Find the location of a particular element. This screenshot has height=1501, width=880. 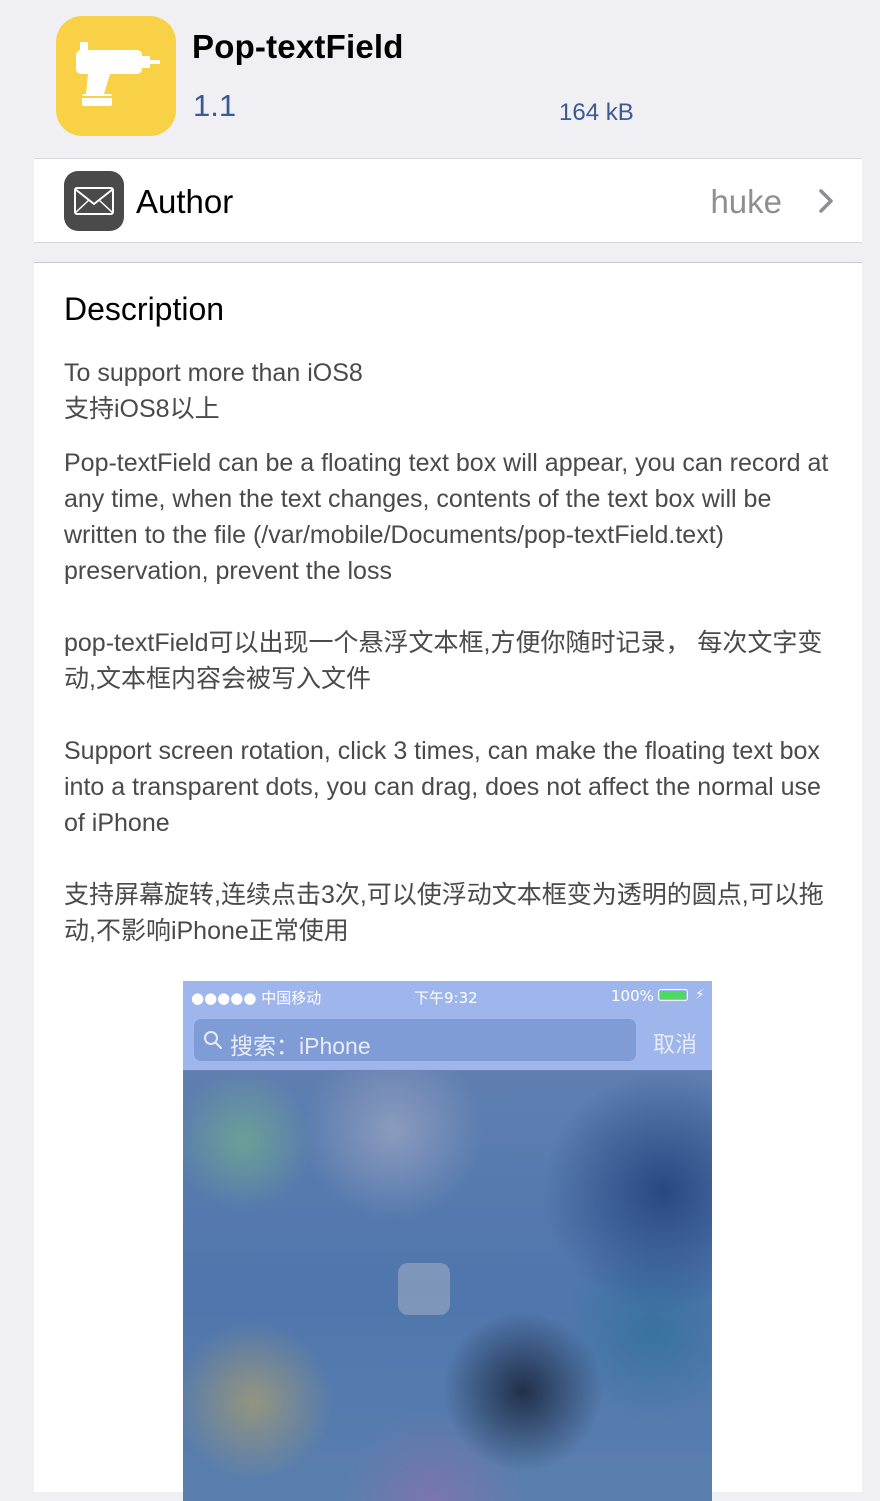

package-version: 1.1 is located at coordinates (215, 105).